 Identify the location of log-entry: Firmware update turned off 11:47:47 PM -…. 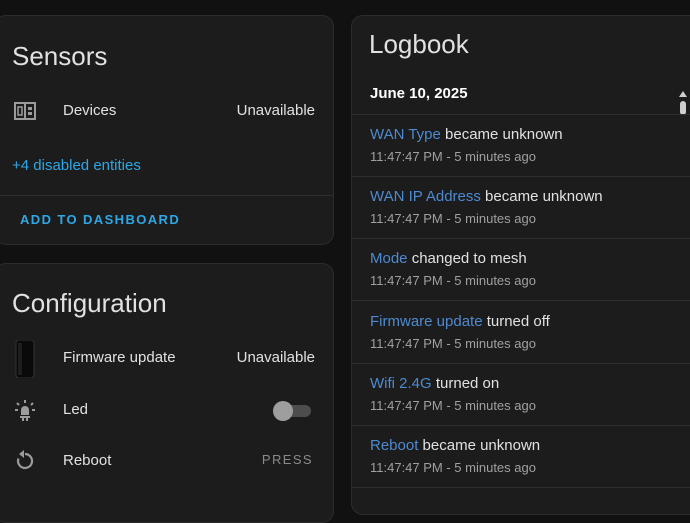
(521, 333).